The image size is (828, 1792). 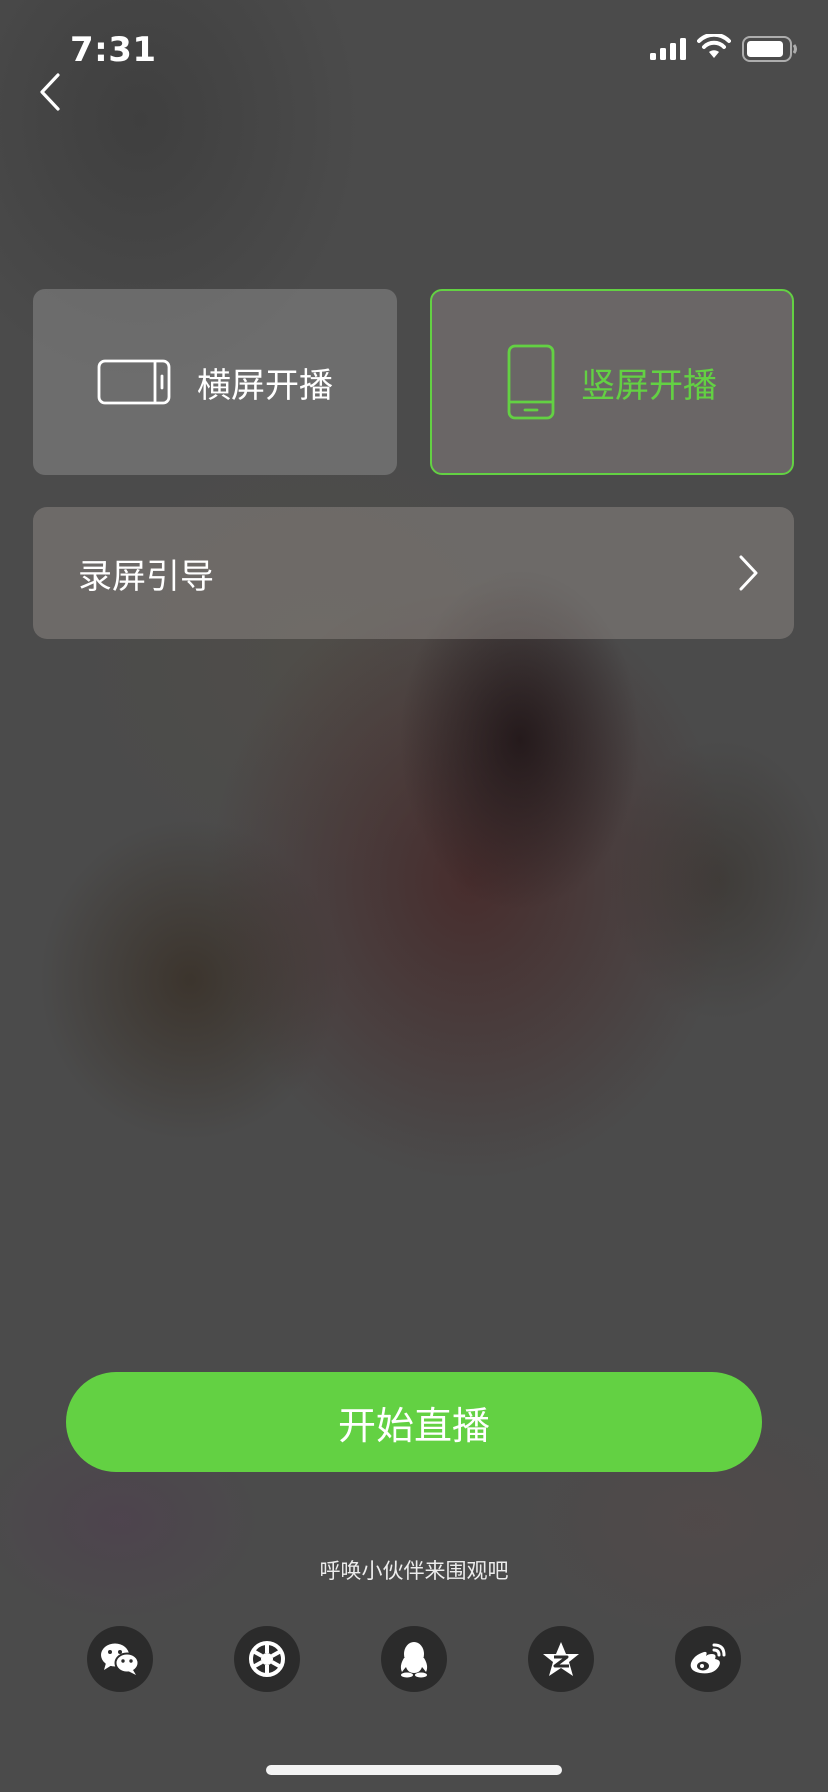 What do you see at coordinates (113, 50) in the screenshot?
I see `status-time: 7:31` at bounding box center [113, 50].